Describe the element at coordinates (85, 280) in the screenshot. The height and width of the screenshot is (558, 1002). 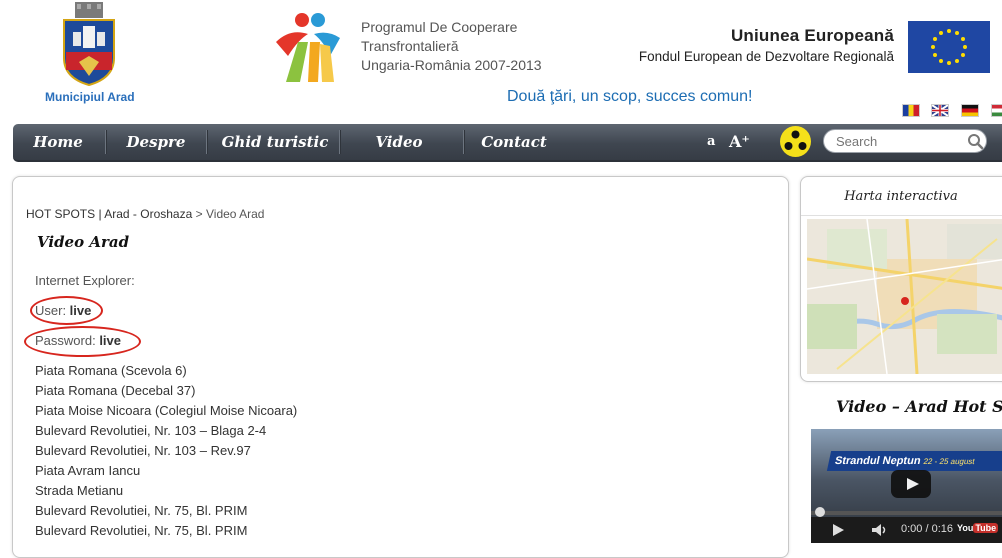
I see `browser-label: Internet Explorer:` at that location.